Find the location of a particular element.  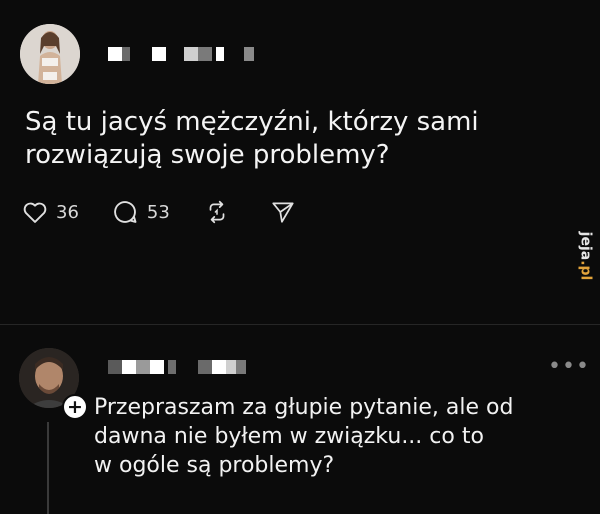

like-count: 36 is located at coordinates (67, 212).